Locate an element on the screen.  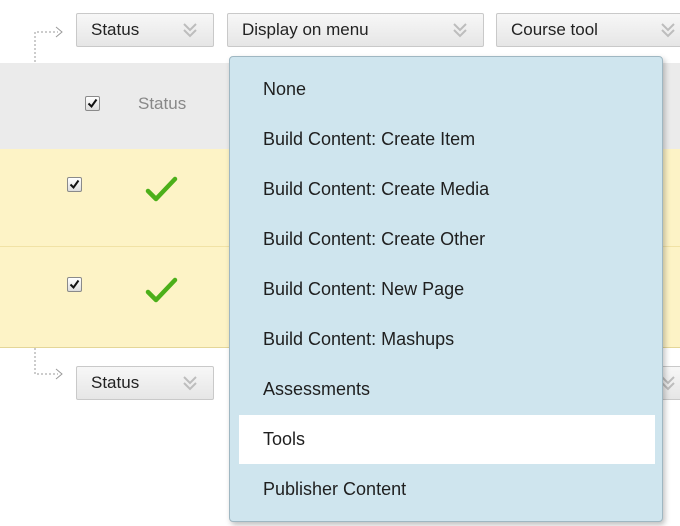
menu-item-create-item: Build Content: Create Item is located at coordinates (447, 139).